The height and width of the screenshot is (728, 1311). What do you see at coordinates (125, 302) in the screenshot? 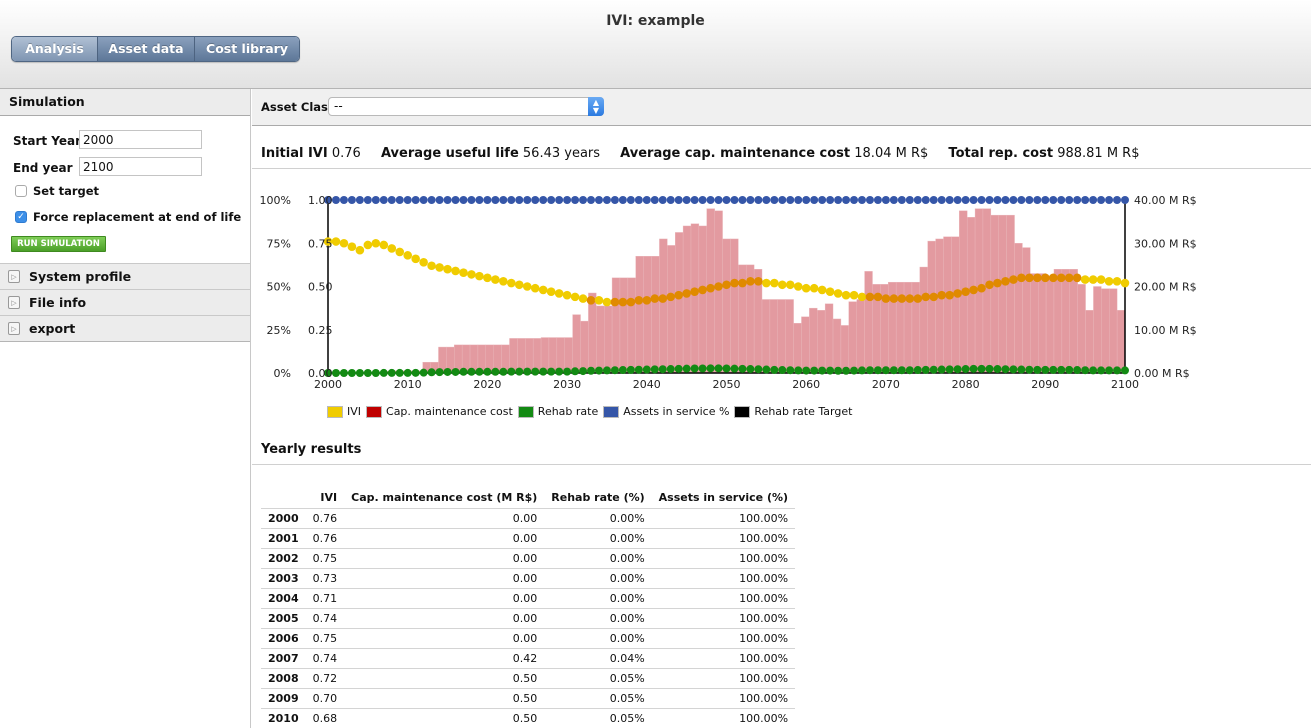
I see `accordion-file-info: ▷ File info` at bounding box center [125, 302].